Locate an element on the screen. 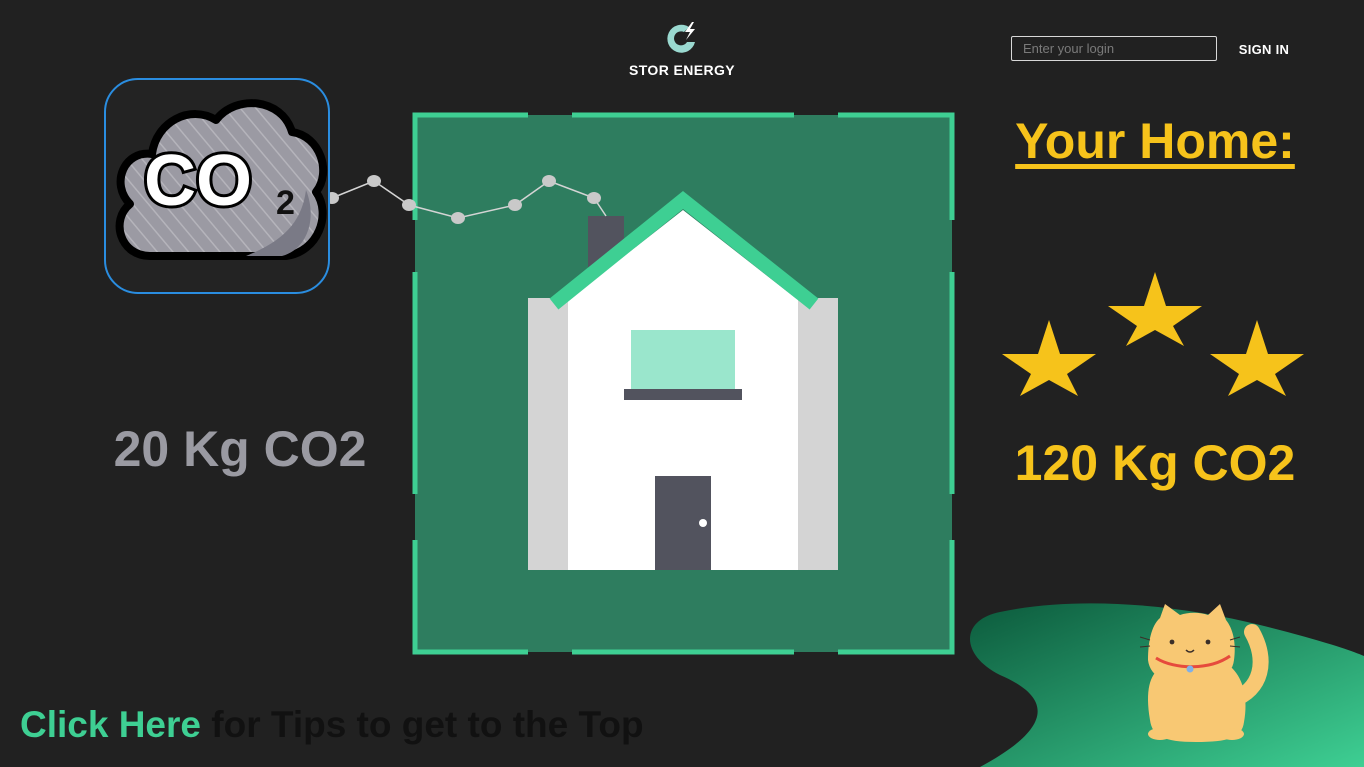 The image size is (1364, 767). co2-label-sub: 2 is located at coordinates (285, 203).